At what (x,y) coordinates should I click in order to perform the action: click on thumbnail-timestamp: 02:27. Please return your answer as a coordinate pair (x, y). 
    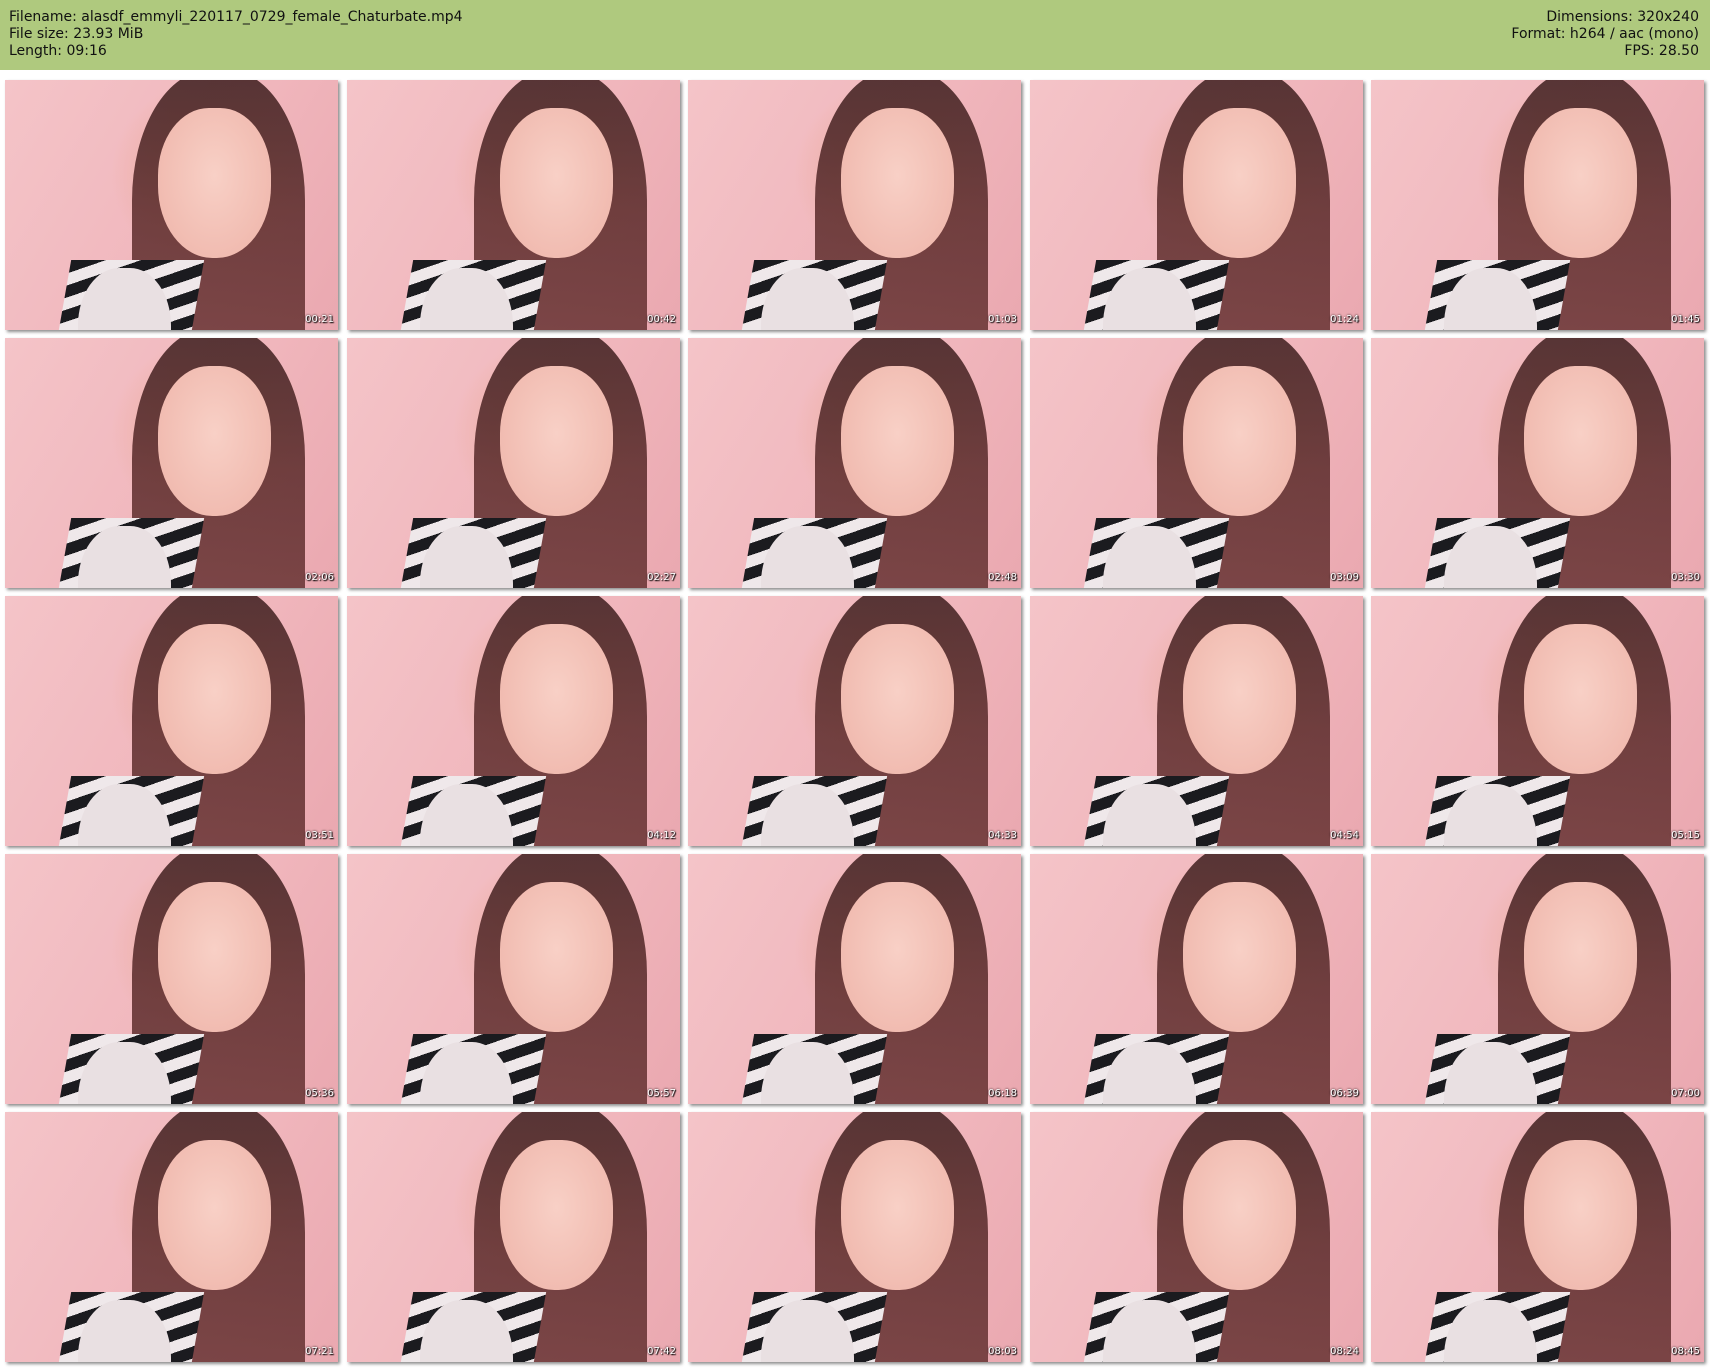
    Looking at the image, I should click on (661, 577).